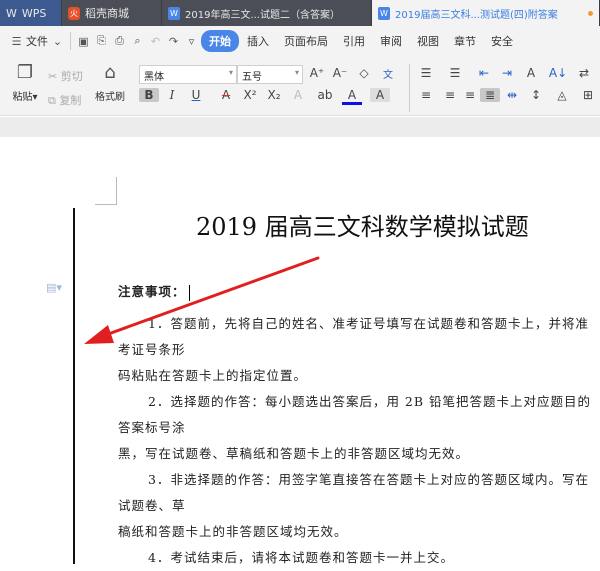  I want to click on arrow-shaft, so click(209, 297).